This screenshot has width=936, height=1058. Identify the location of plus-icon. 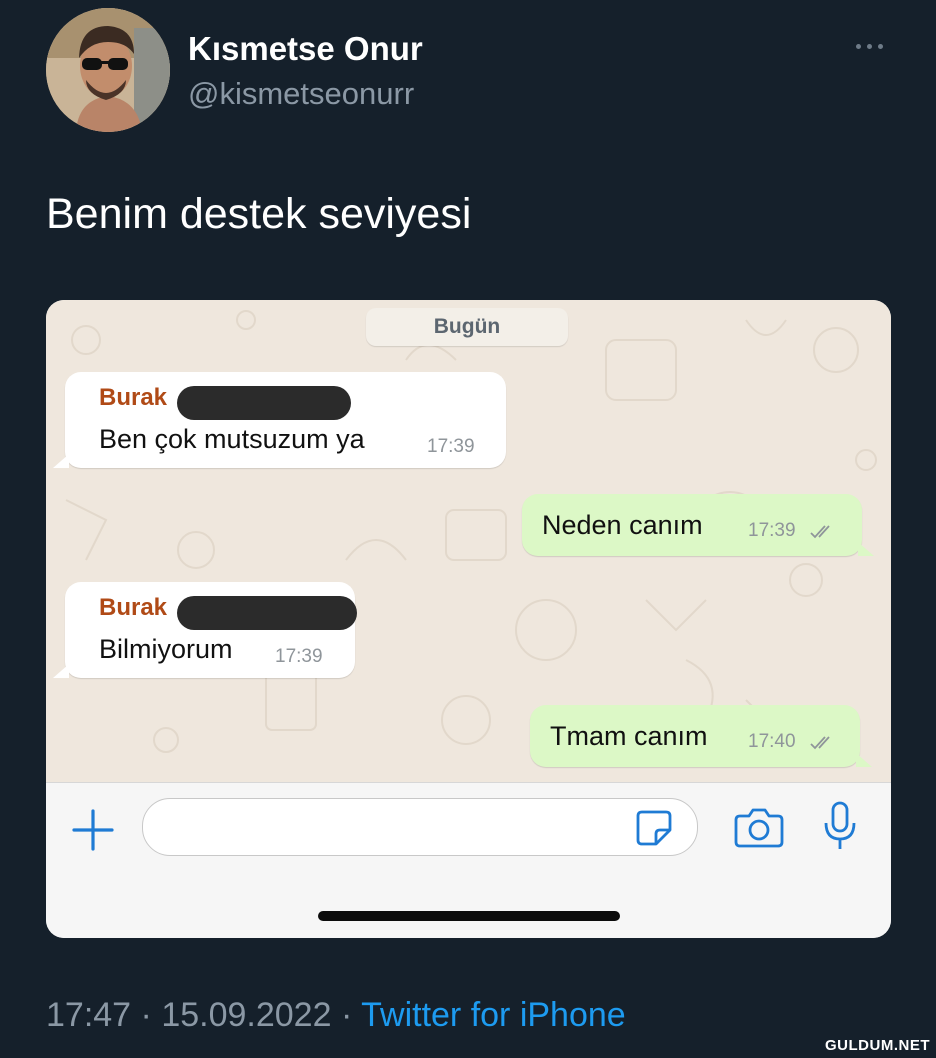
(93, 830).